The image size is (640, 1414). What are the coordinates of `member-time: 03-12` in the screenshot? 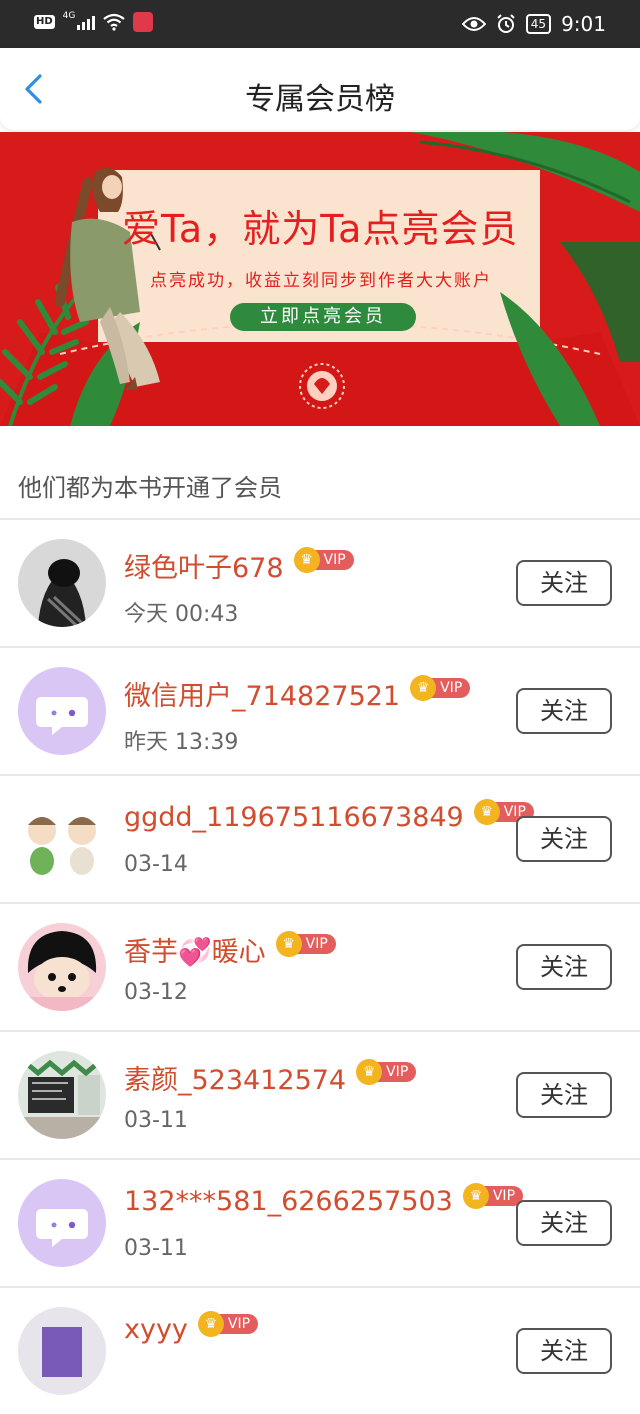 It's located at (156, 992).